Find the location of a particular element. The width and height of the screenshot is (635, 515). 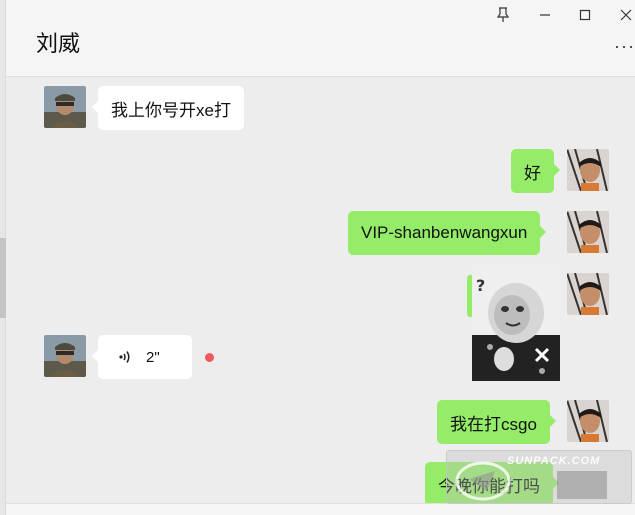

watermark-logo: SUNPACK.COM is located at coordinates (539, 477).